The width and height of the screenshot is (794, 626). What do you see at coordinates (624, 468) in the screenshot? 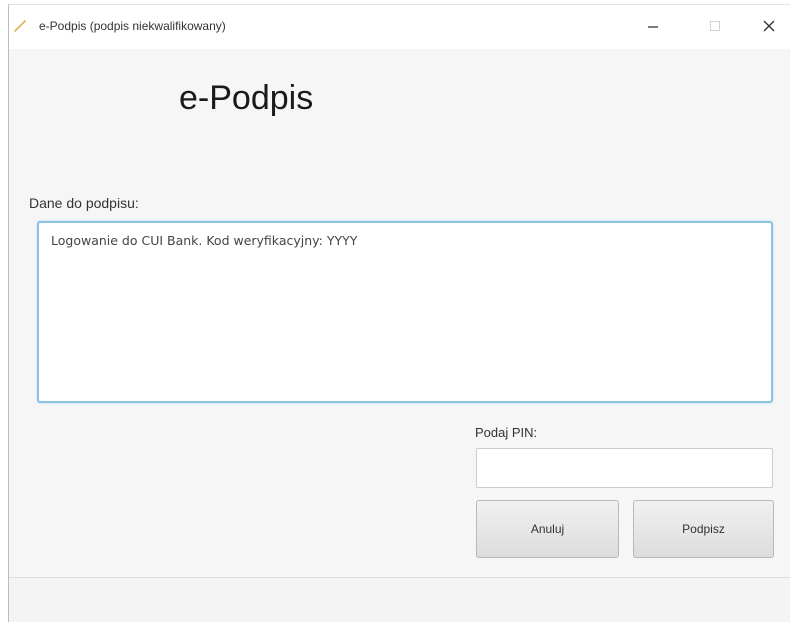
I see `pin-input` at bounding box center [624, 468].